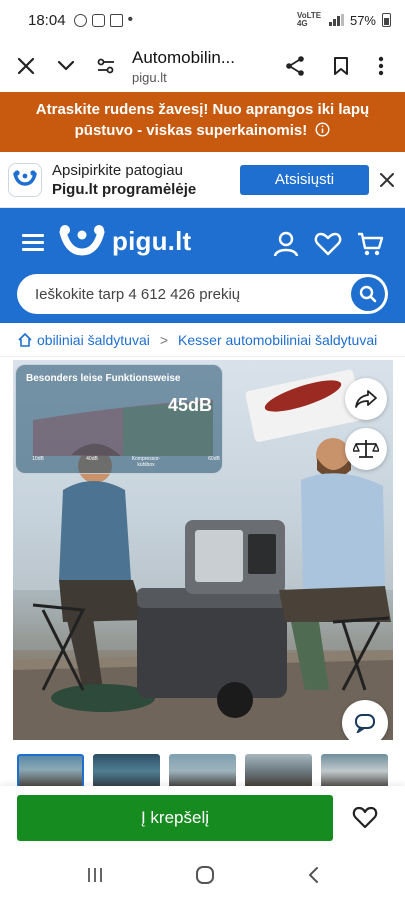 The height and width of the screenshot is (900, 405). Describe the element at coordinates (286, 244) in the screenshot. I see `account-icon` at that location.